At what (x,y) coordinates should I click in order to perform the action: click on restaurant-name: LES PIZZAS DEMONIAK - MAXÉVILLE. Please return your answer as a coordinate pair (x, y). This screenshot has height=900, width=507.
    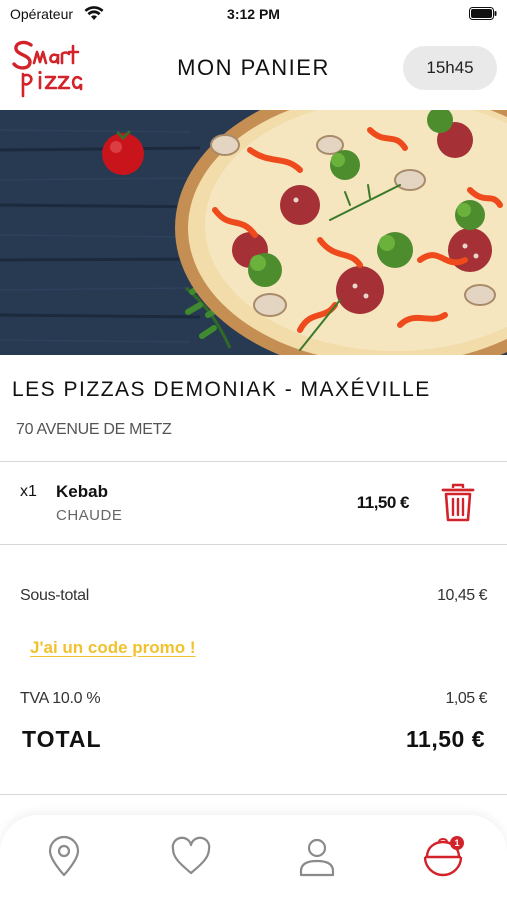
    Looking at the image, I should click on (221, 389).